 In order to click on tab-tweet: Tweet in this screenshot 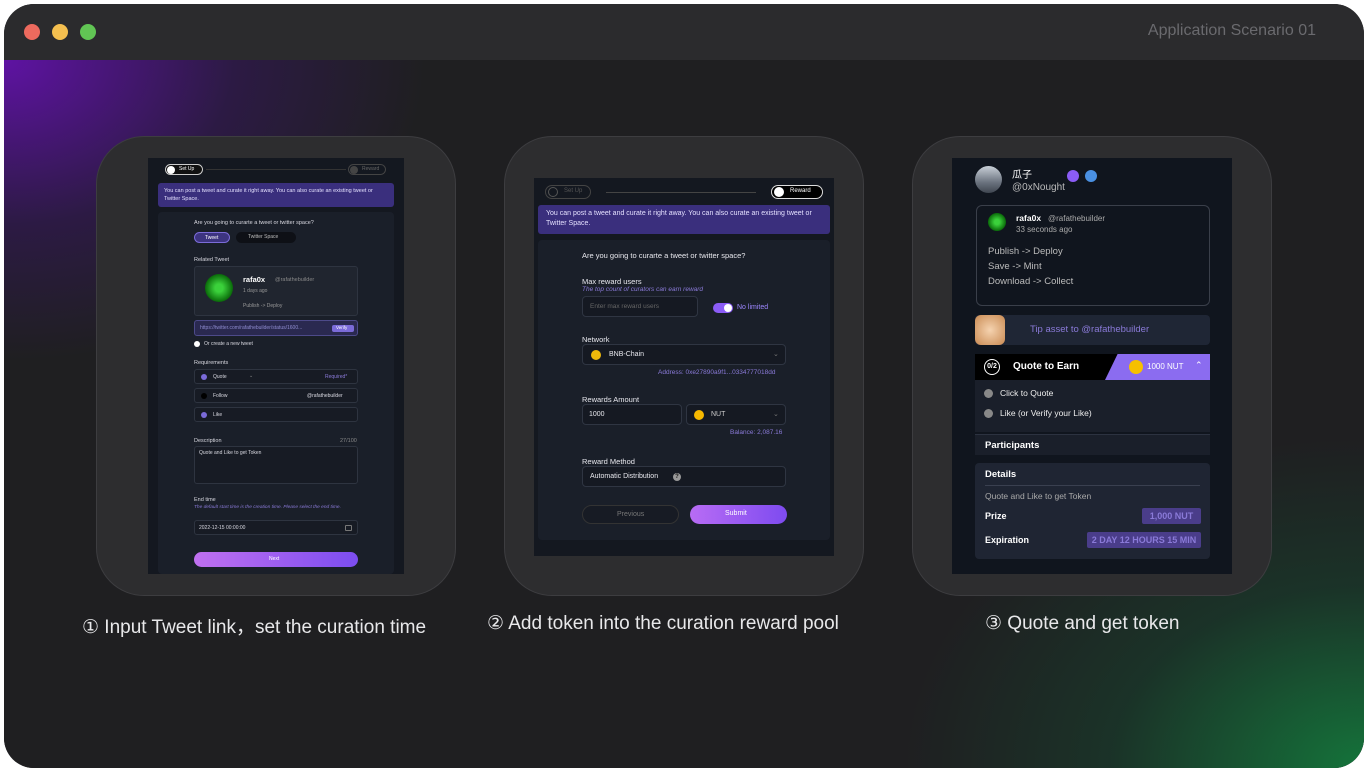, I will do `click(212, 237)`.